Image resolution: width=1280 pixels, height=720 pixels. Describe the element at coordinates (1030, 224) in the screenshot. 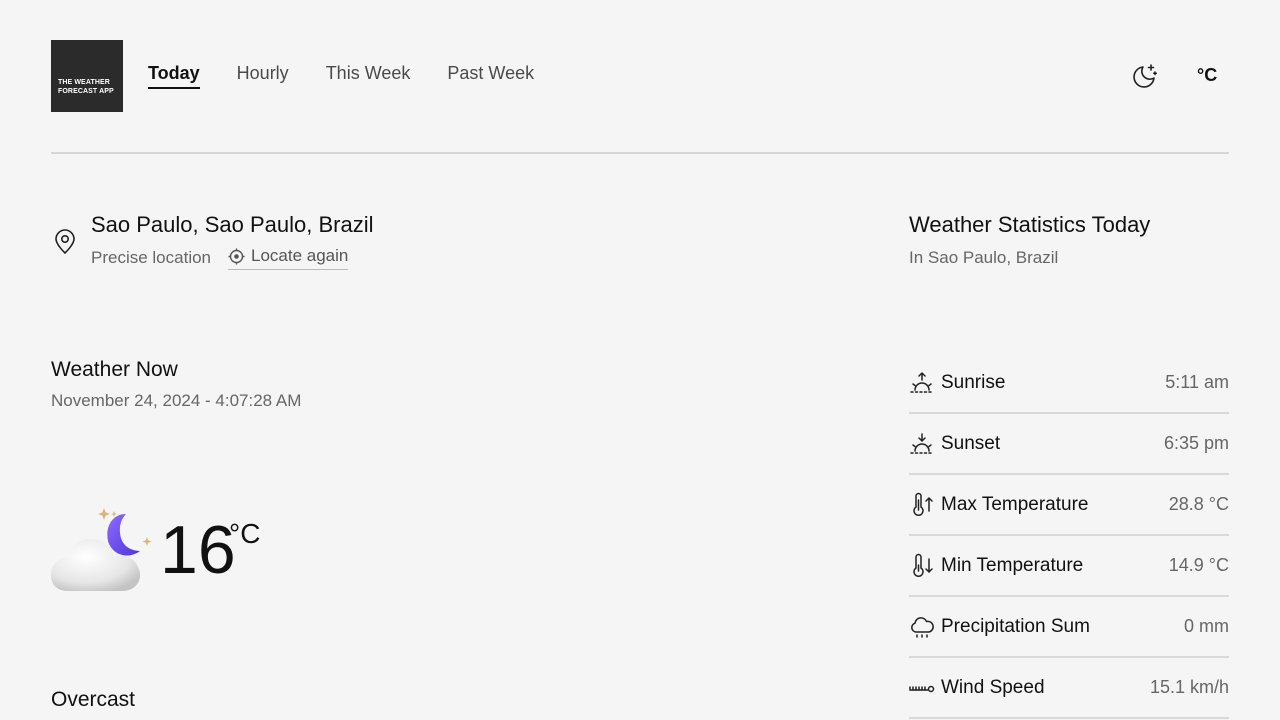

I see `stats-title: Weather Statistics Today` at that location.